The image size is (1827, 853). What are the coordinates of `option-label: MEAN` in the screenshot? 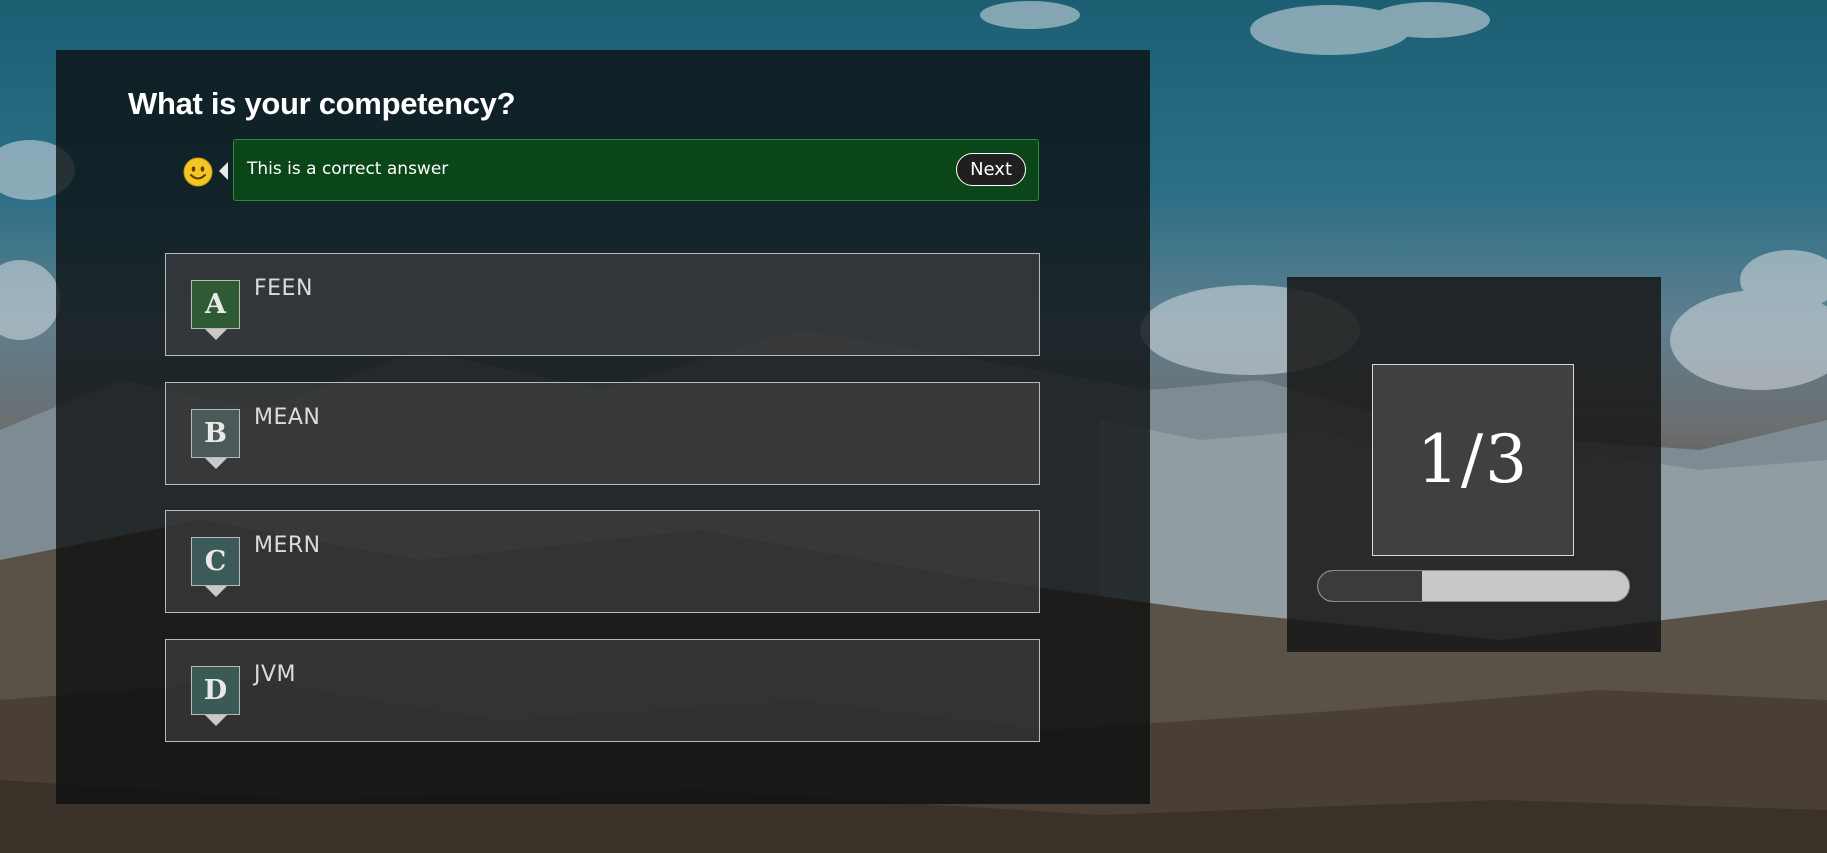 It's located at (287, 417).